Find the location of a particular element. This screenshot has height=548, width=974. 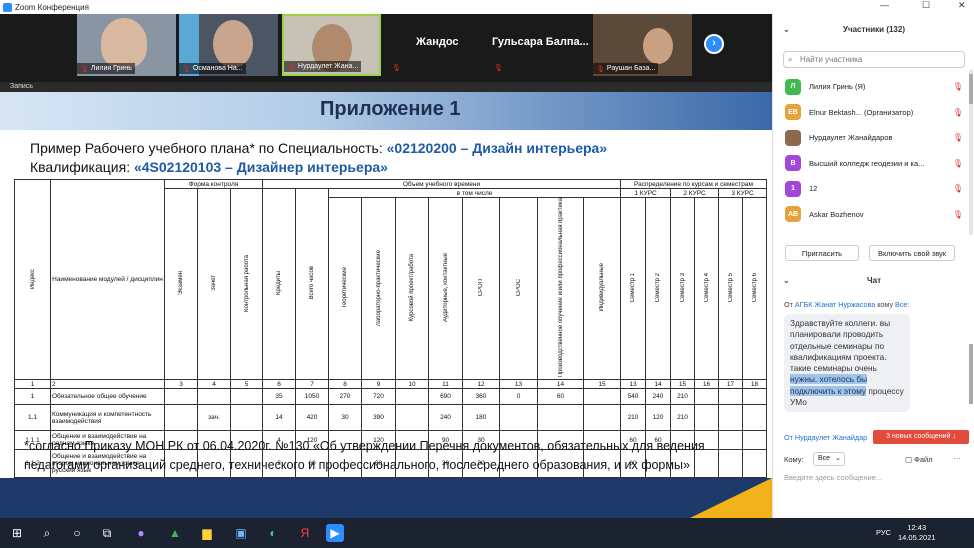

participants-scrollbar is located at coordinates (971, 152).